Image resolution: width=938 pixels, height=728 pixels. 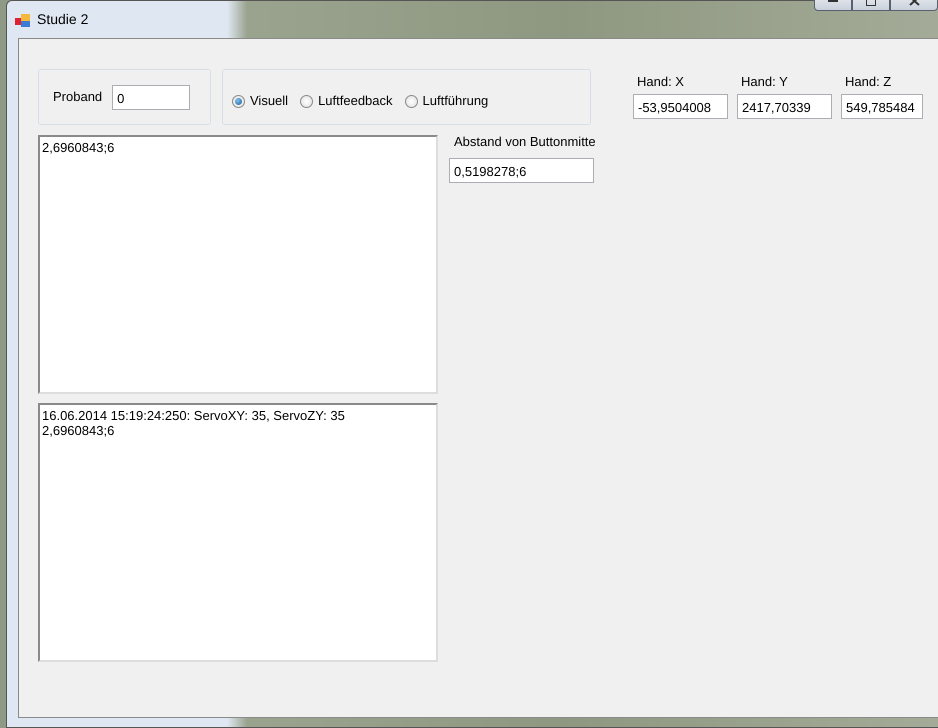 What do you see at coordinates (882, 106) in the screenshot?
I see `coordinate-field: 549,785484` at bounding box center [882, 106].